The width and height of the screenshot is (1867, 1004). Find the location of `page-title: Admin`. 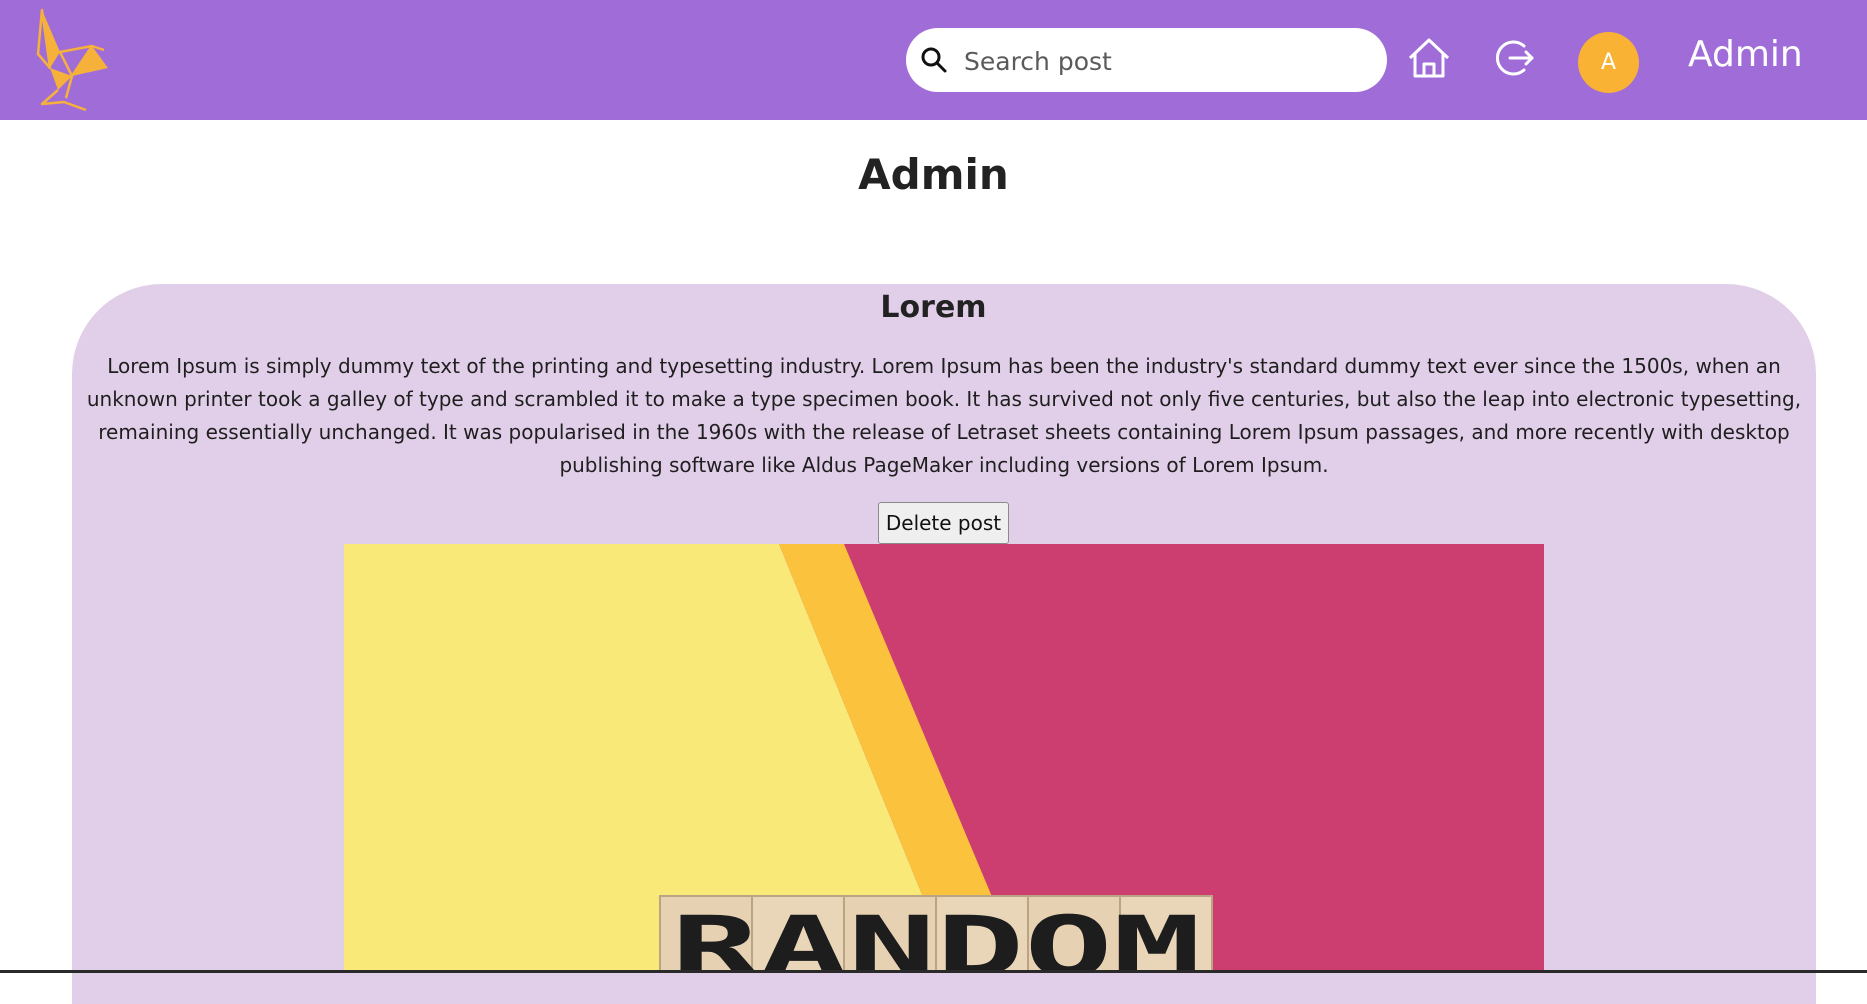

page-title: Admin is located at coordinates (933, 174).